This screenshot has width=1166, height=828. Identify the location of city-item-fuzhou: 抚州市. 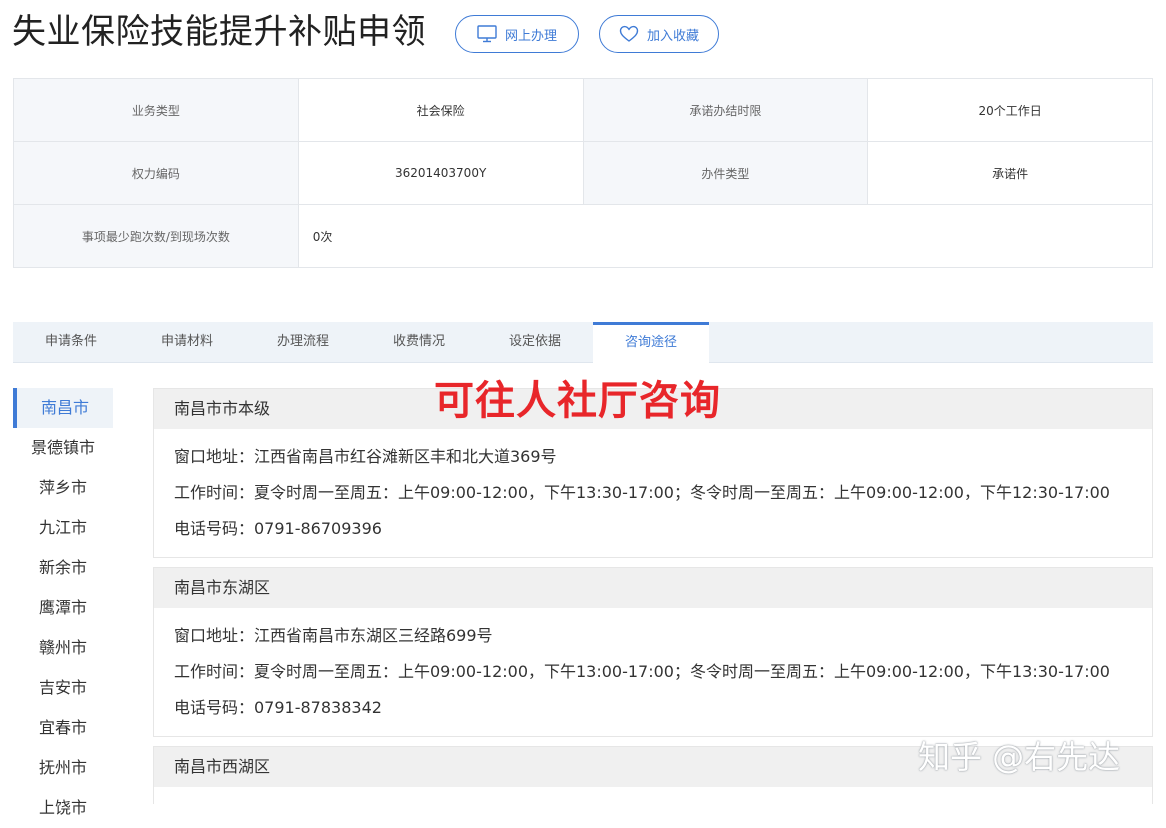
(63, 768).